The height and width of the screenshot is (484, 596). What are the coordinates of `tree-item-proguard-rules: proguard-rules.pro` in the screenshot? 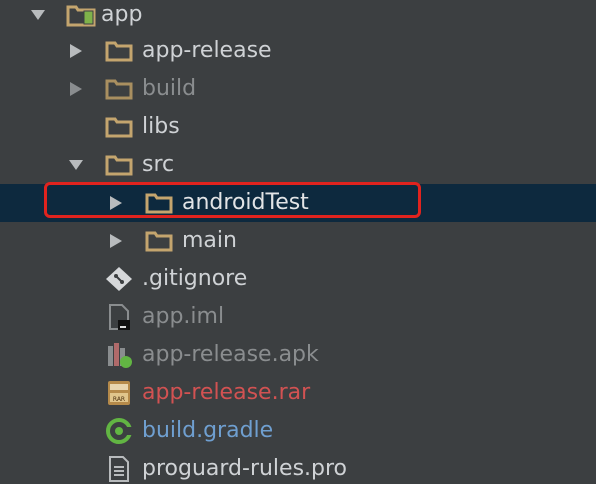 It's located at (298, 467).